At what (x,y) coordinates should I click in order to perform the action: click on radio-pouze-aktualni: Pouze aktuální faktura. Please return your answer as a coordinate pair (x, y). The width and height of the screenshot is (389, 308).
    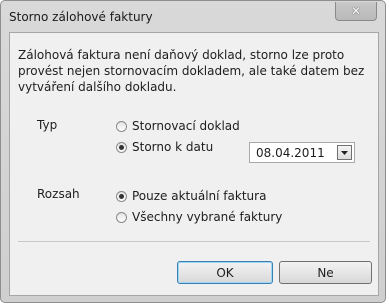
    Looking at the image, I should click on (191, 196).